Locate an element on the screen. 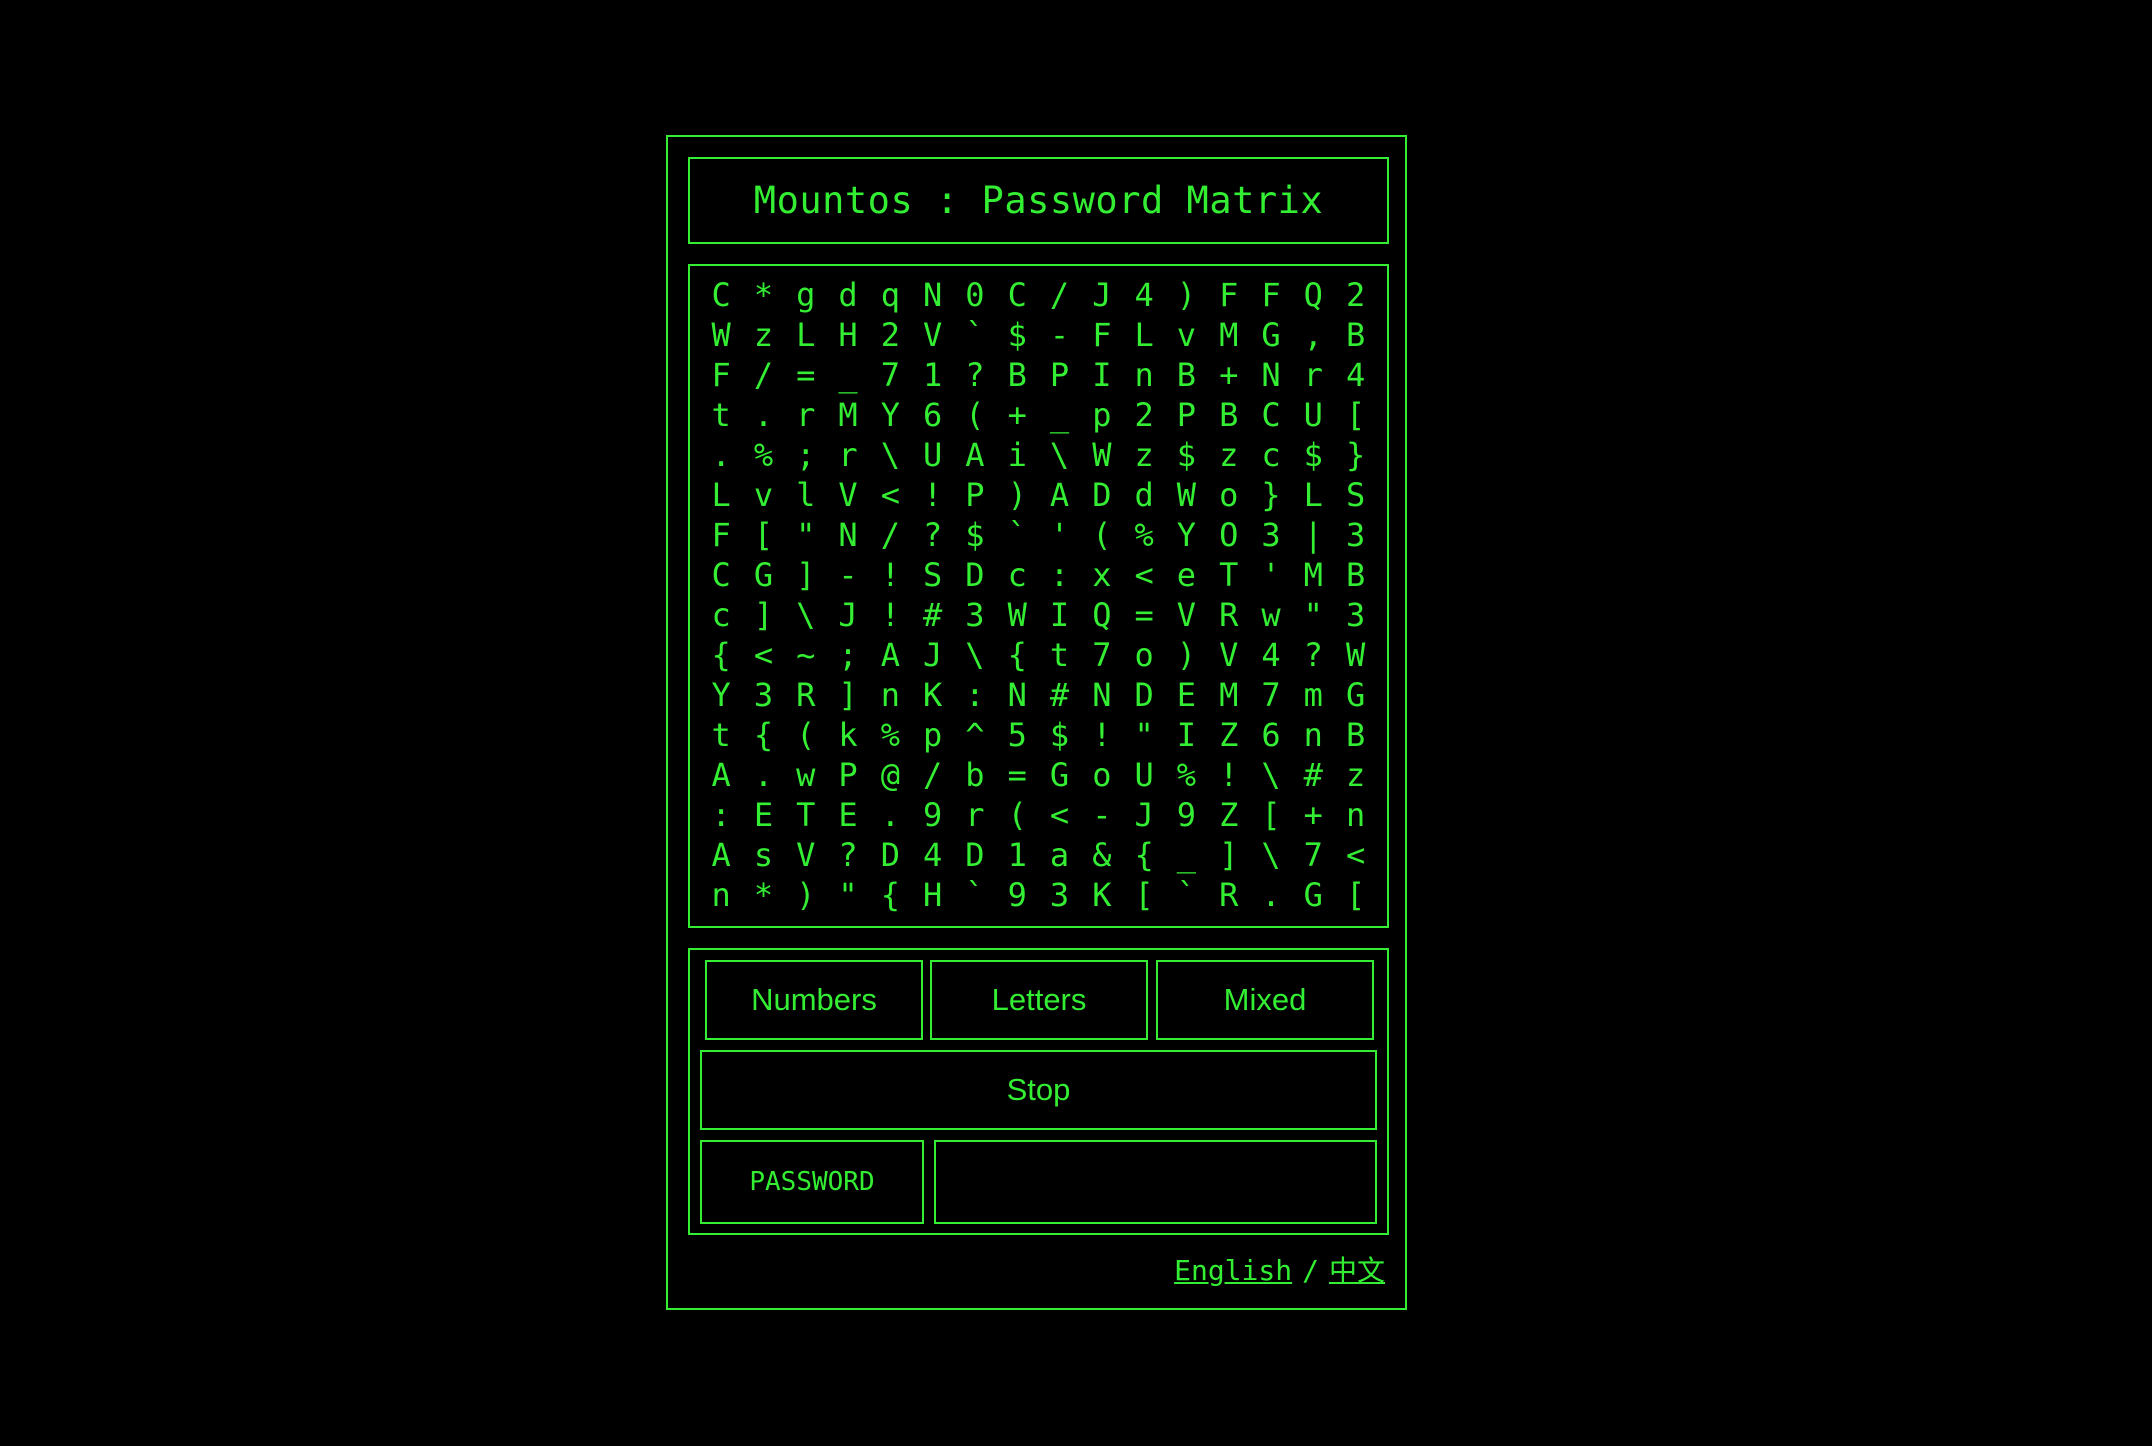  matrix-cell: I is located at coordinates (1186, 735).